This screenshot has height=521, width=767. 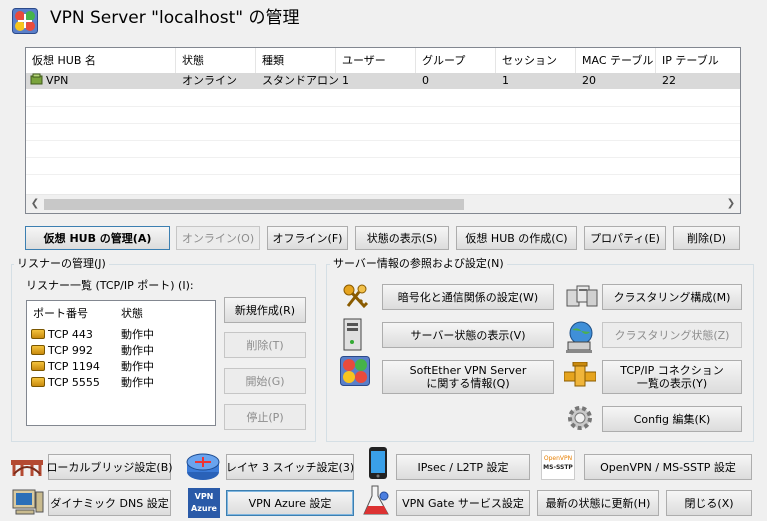 I want to click on listener-list-label: リスナー一覧 (TCP/IP ポート) (I):, so click(x=110, y=285).